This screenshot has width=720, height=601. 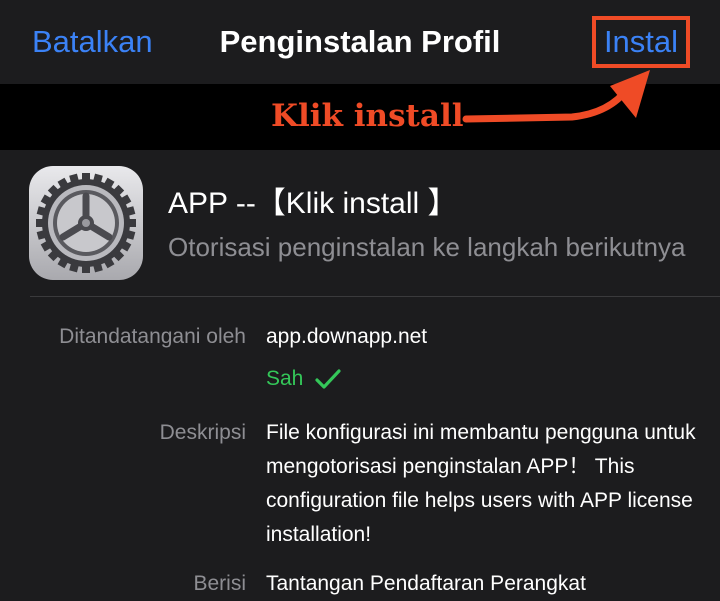 I want to click on signed-by-value: app.downapp.net, so click(x=347, y=336).